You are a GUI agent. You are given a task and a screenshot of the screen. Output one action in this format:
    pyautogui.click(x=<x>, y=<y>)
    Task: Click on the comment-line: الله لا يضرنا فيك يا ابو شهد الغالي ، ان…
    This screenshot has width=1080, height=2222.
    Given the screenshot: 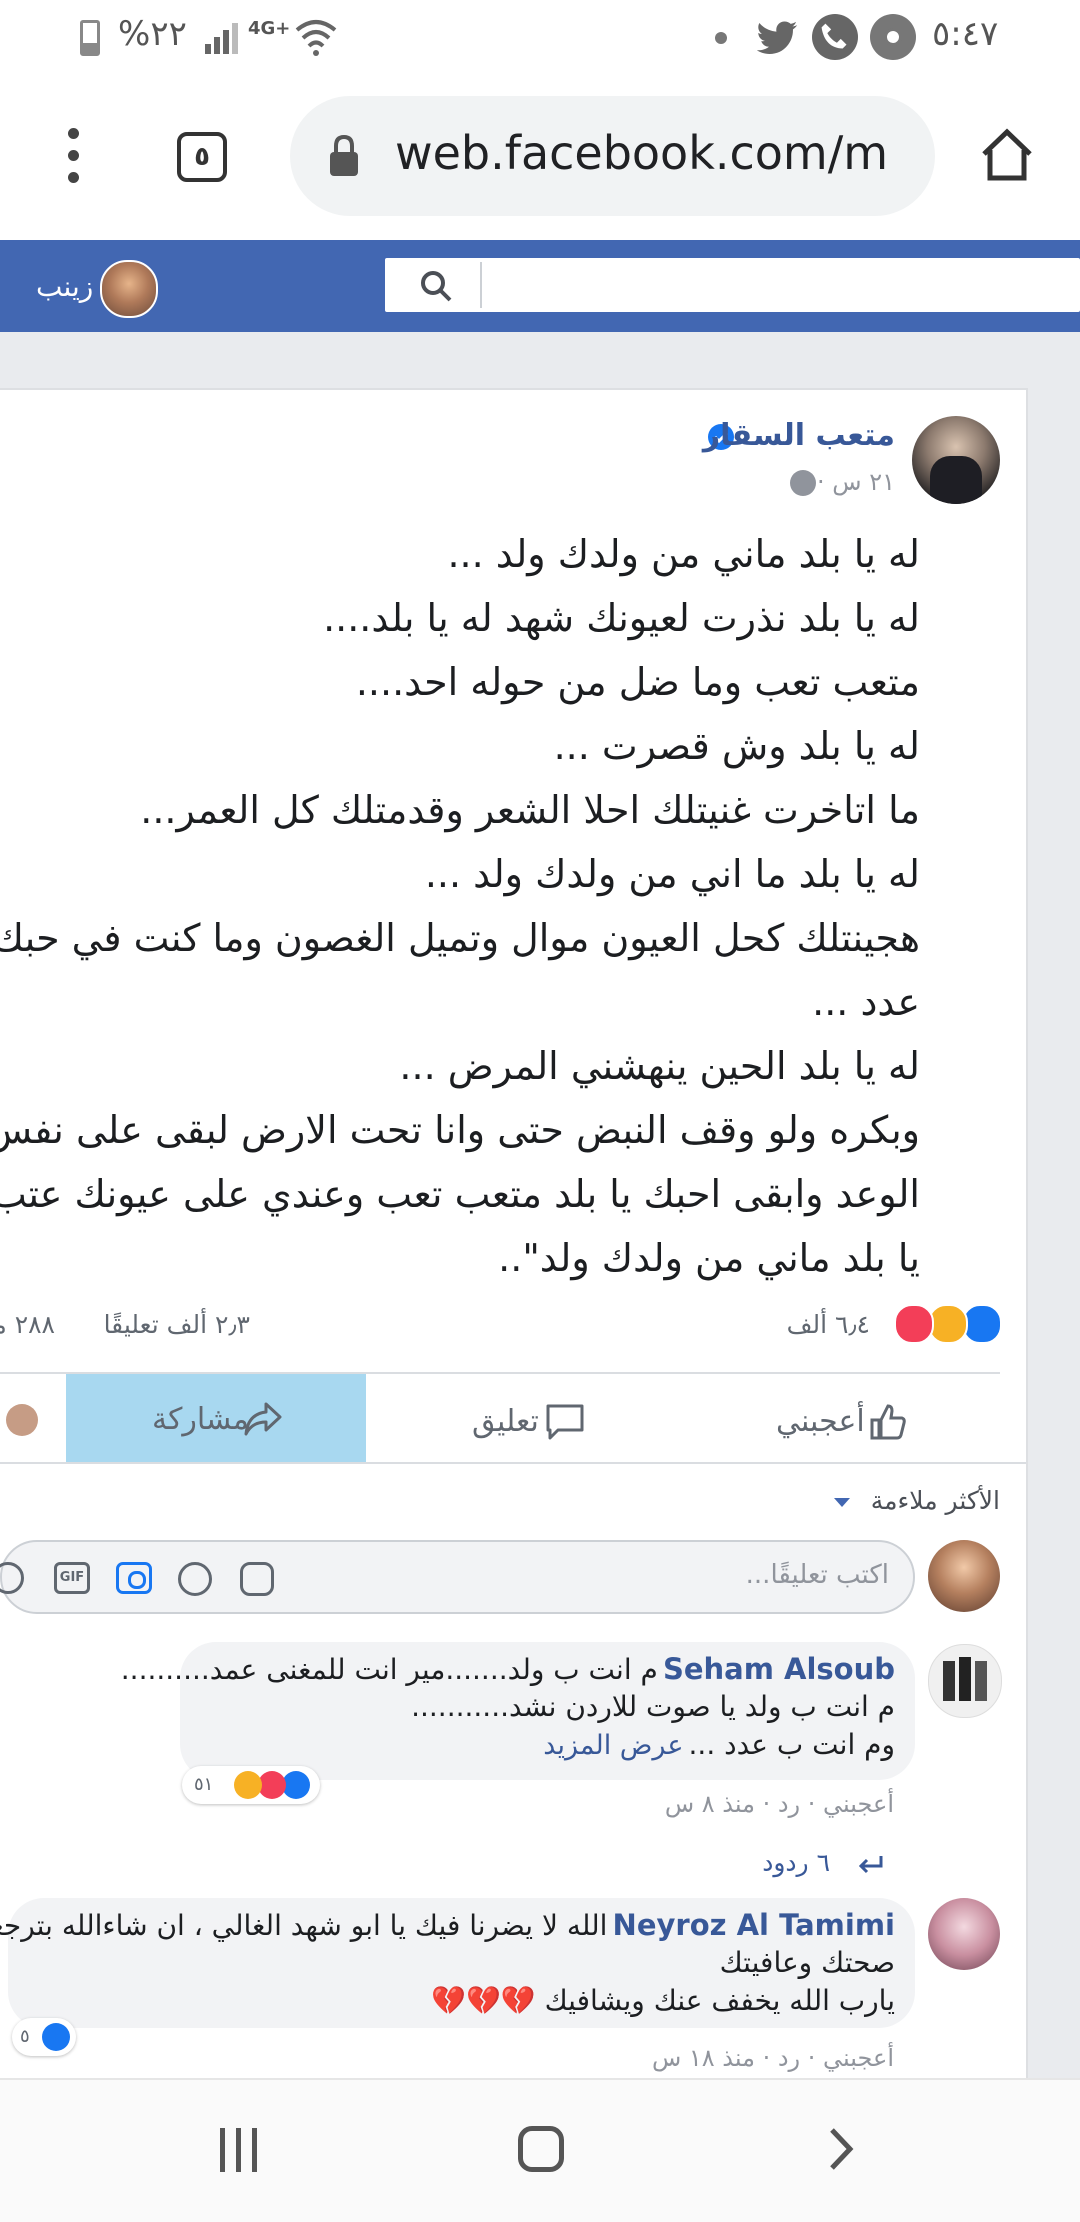 What is the action you would take?
    pyautogui.click(x=304, y=1925)
    